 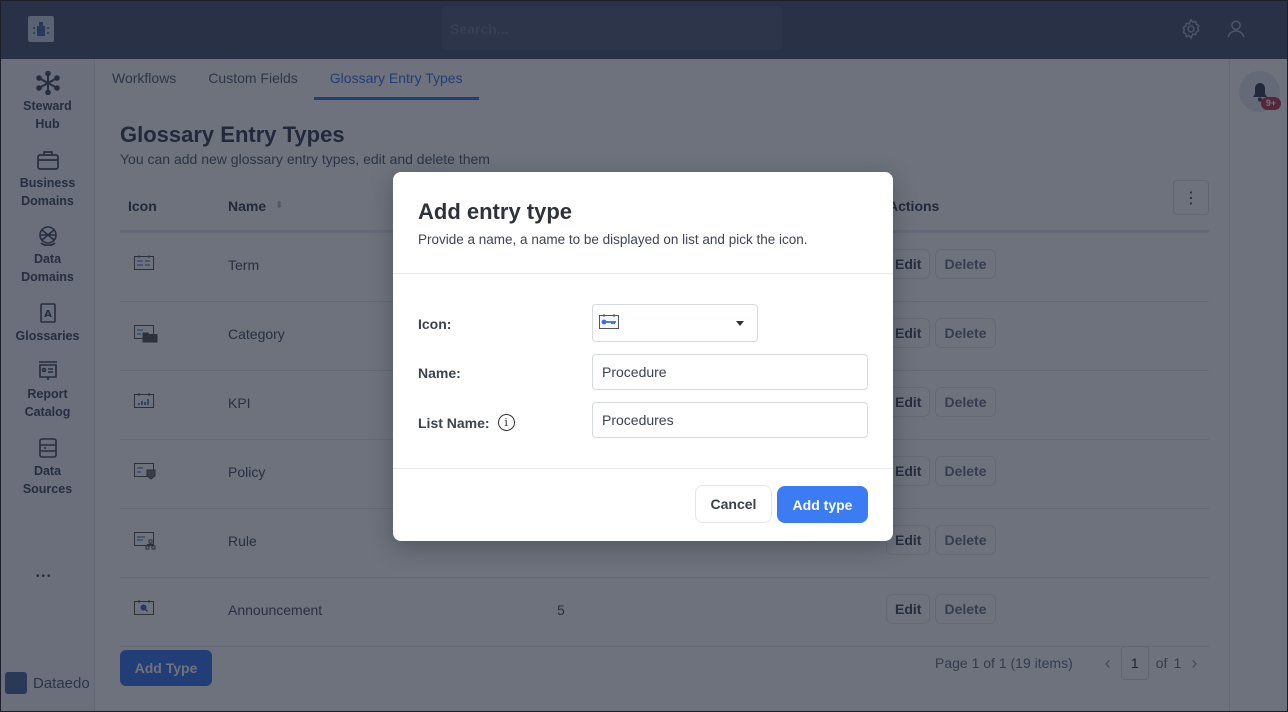 I want to click on icon-field-label: Icon:, so click(x=434, y=324).